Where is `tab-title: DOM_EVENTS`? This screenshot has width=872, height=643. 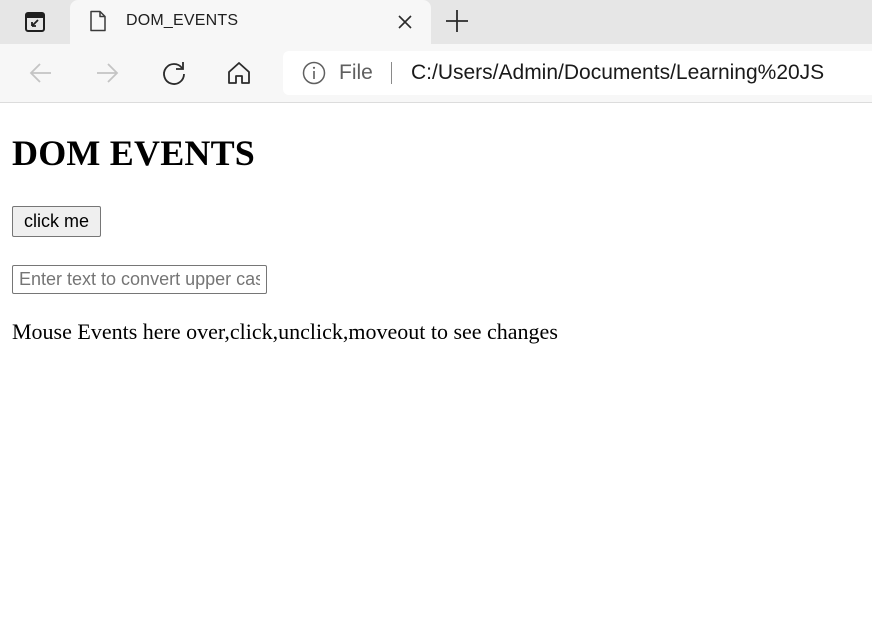
tab-title: DOM_EVENTS is located at coordinates (182, 20).